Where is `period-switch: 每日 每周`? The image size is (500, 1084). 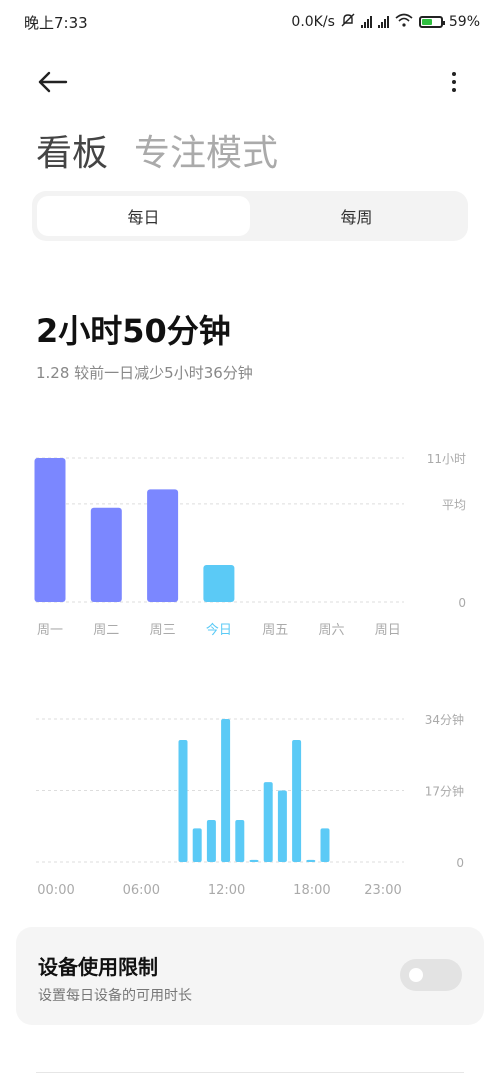 period-switch: 每日 每周 is located at coordinates (250, 216).